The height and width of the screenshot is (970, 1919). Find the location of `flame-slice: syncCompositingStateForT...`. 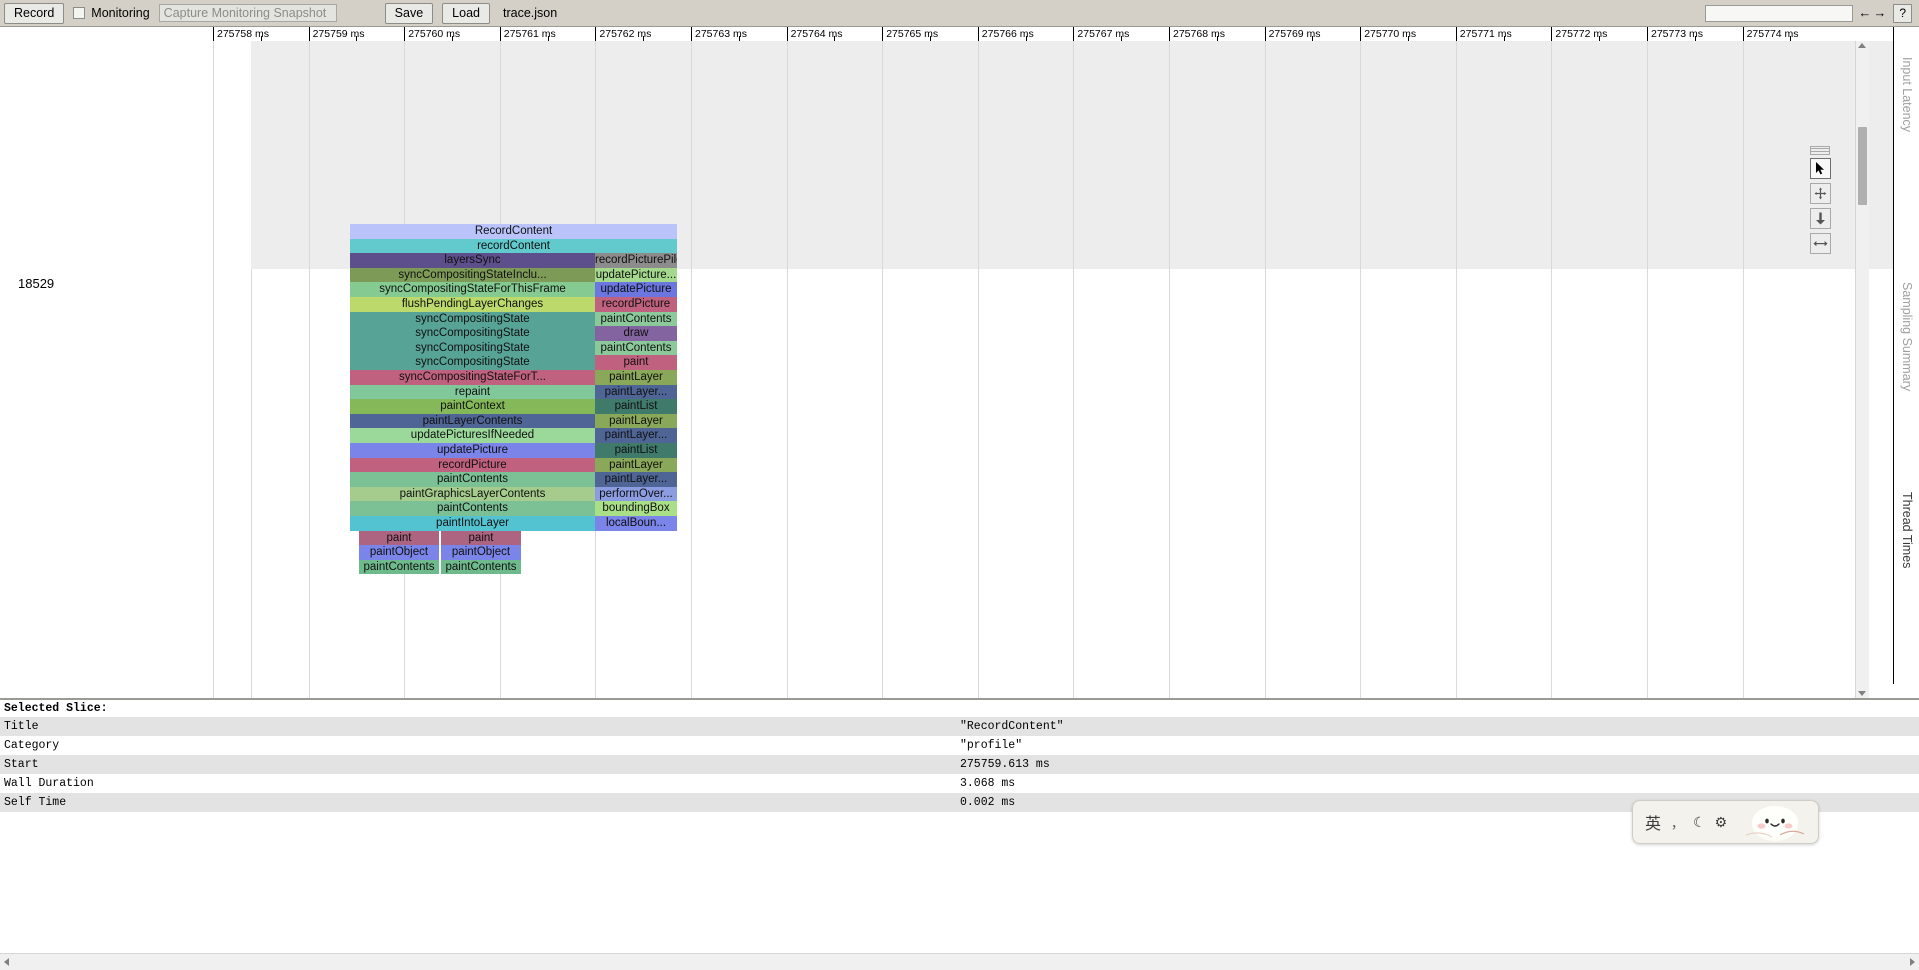

flame-slice: syncCompositingStateForT... is located at coordinates (472, 377).